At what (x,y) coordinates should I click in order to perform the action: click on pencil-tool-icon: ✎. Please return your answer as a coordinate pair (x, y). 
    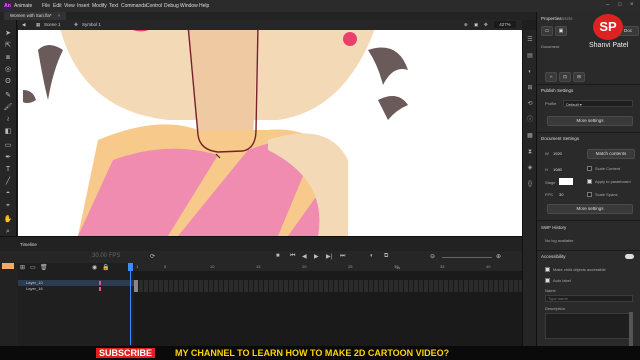
    Looking at the image, I should click on (8, 96).